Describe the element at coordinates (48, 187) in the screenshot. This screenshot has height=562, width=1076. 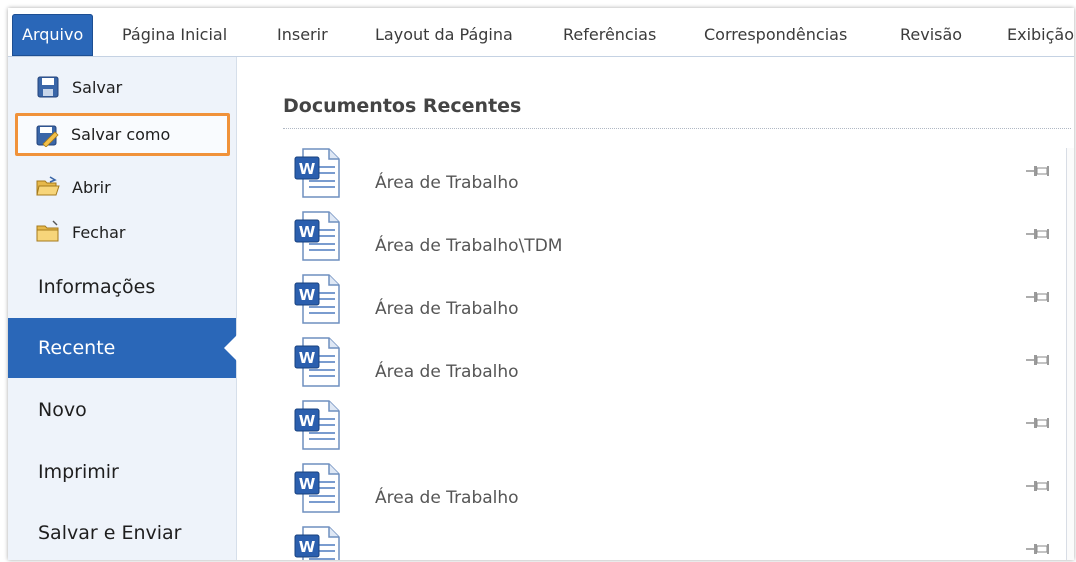
I see `open-folder-icon` at that location.